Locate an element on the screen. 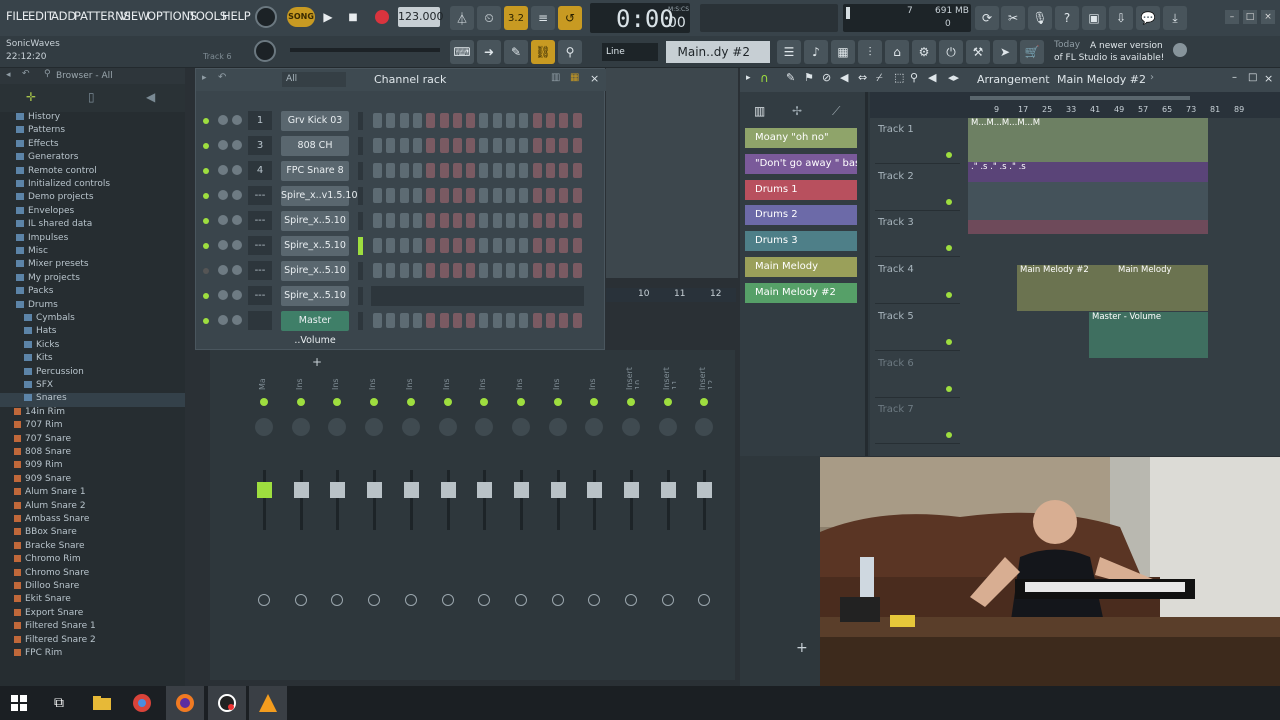 The height and width of the screenshot is (720, 1280). automation-clip: Master - Volume is located at coordinates (1148, 335).